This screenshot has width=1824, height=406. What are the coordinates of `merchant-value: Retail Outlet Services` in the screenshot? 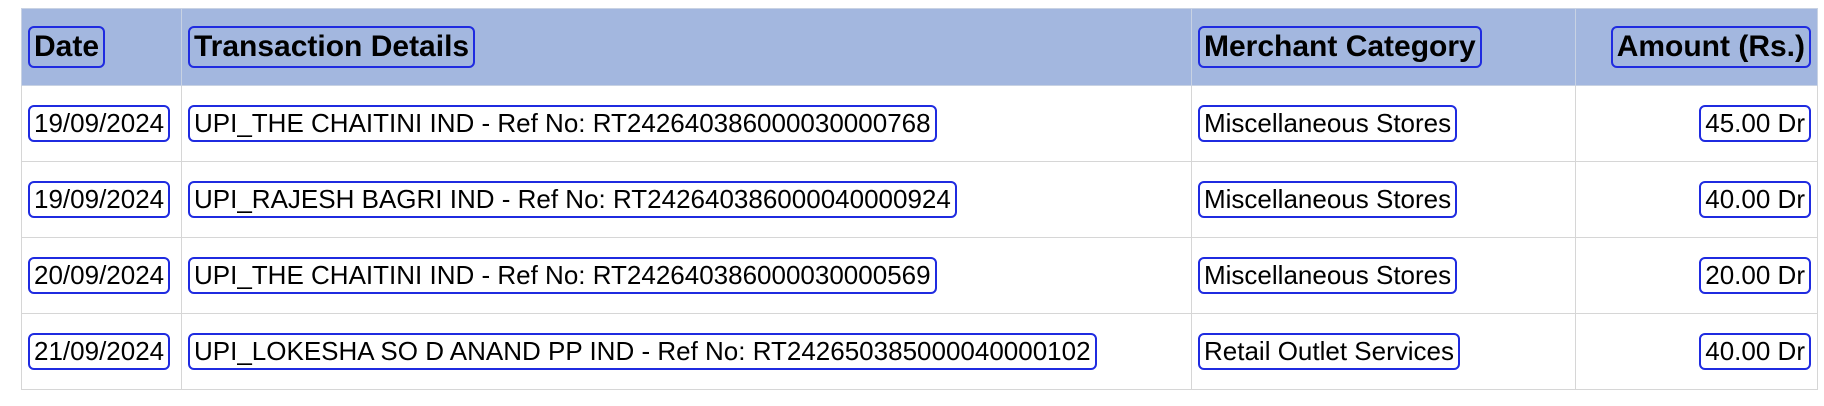 It's located at (1329, 351).